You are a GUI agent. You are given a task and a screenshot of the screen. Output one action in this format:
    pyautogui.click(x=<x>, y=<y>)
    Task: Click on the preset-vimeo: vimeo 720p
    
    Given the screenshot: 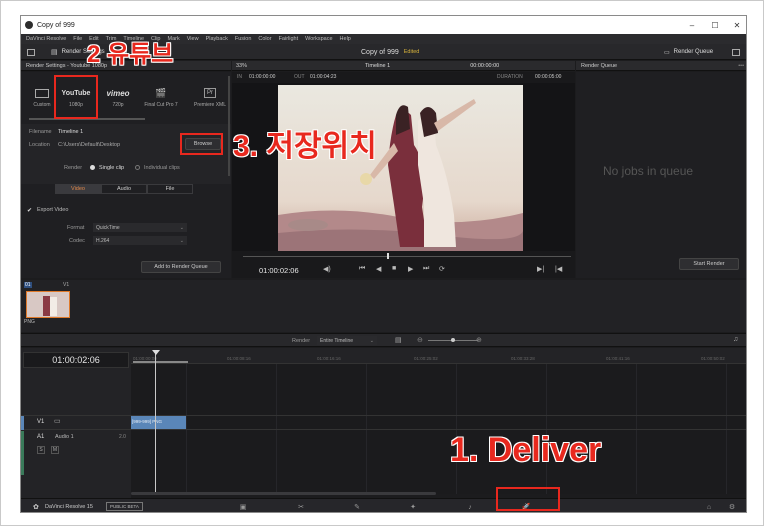 What is the action you would take?
    pyautogui.click(x=118, y=101)
    